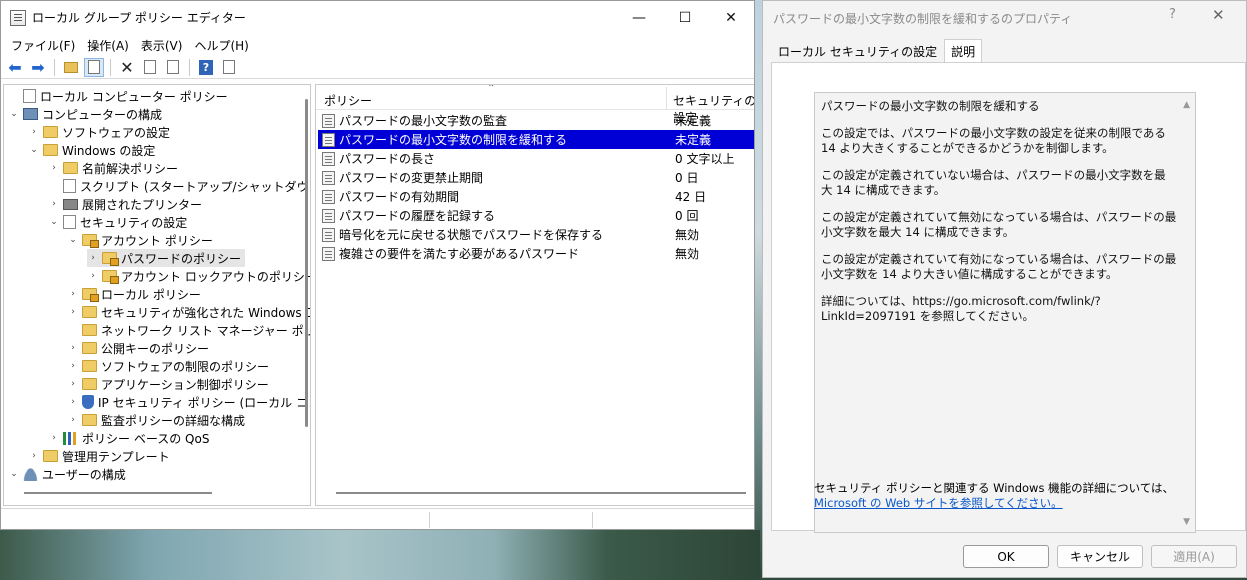  Describe the element at coordinates (108, 45) in the screenshot. I see `menu-action: 操作(A)` at that location.